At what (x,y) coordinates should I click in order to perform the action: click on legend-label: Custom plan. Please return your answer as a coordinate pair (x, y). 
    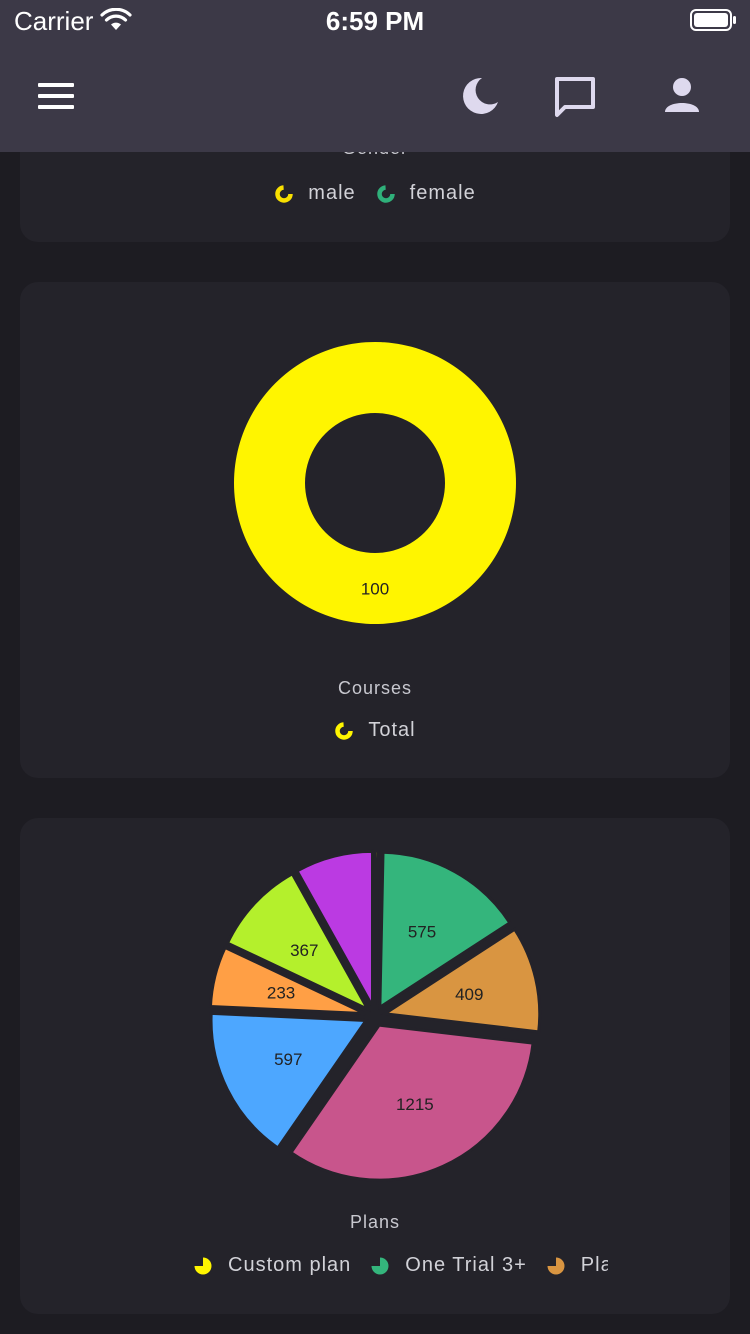
    Looking at the image, I should click on (290, 1265).